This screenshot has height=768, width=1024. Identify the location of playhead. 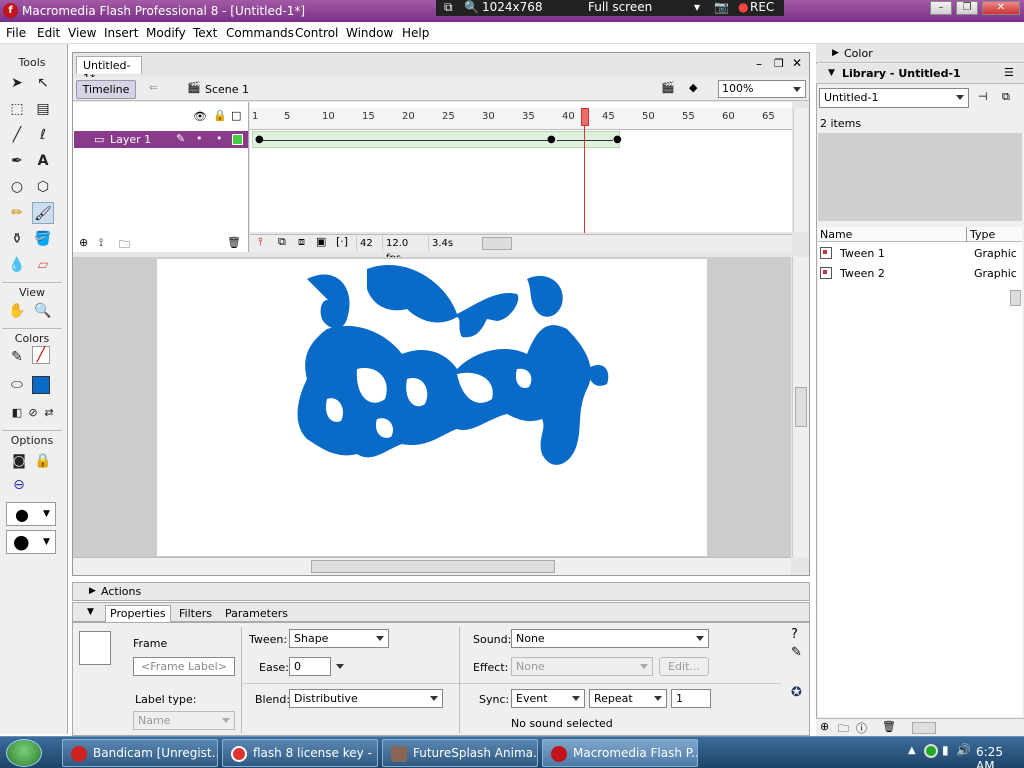
(585, 117).